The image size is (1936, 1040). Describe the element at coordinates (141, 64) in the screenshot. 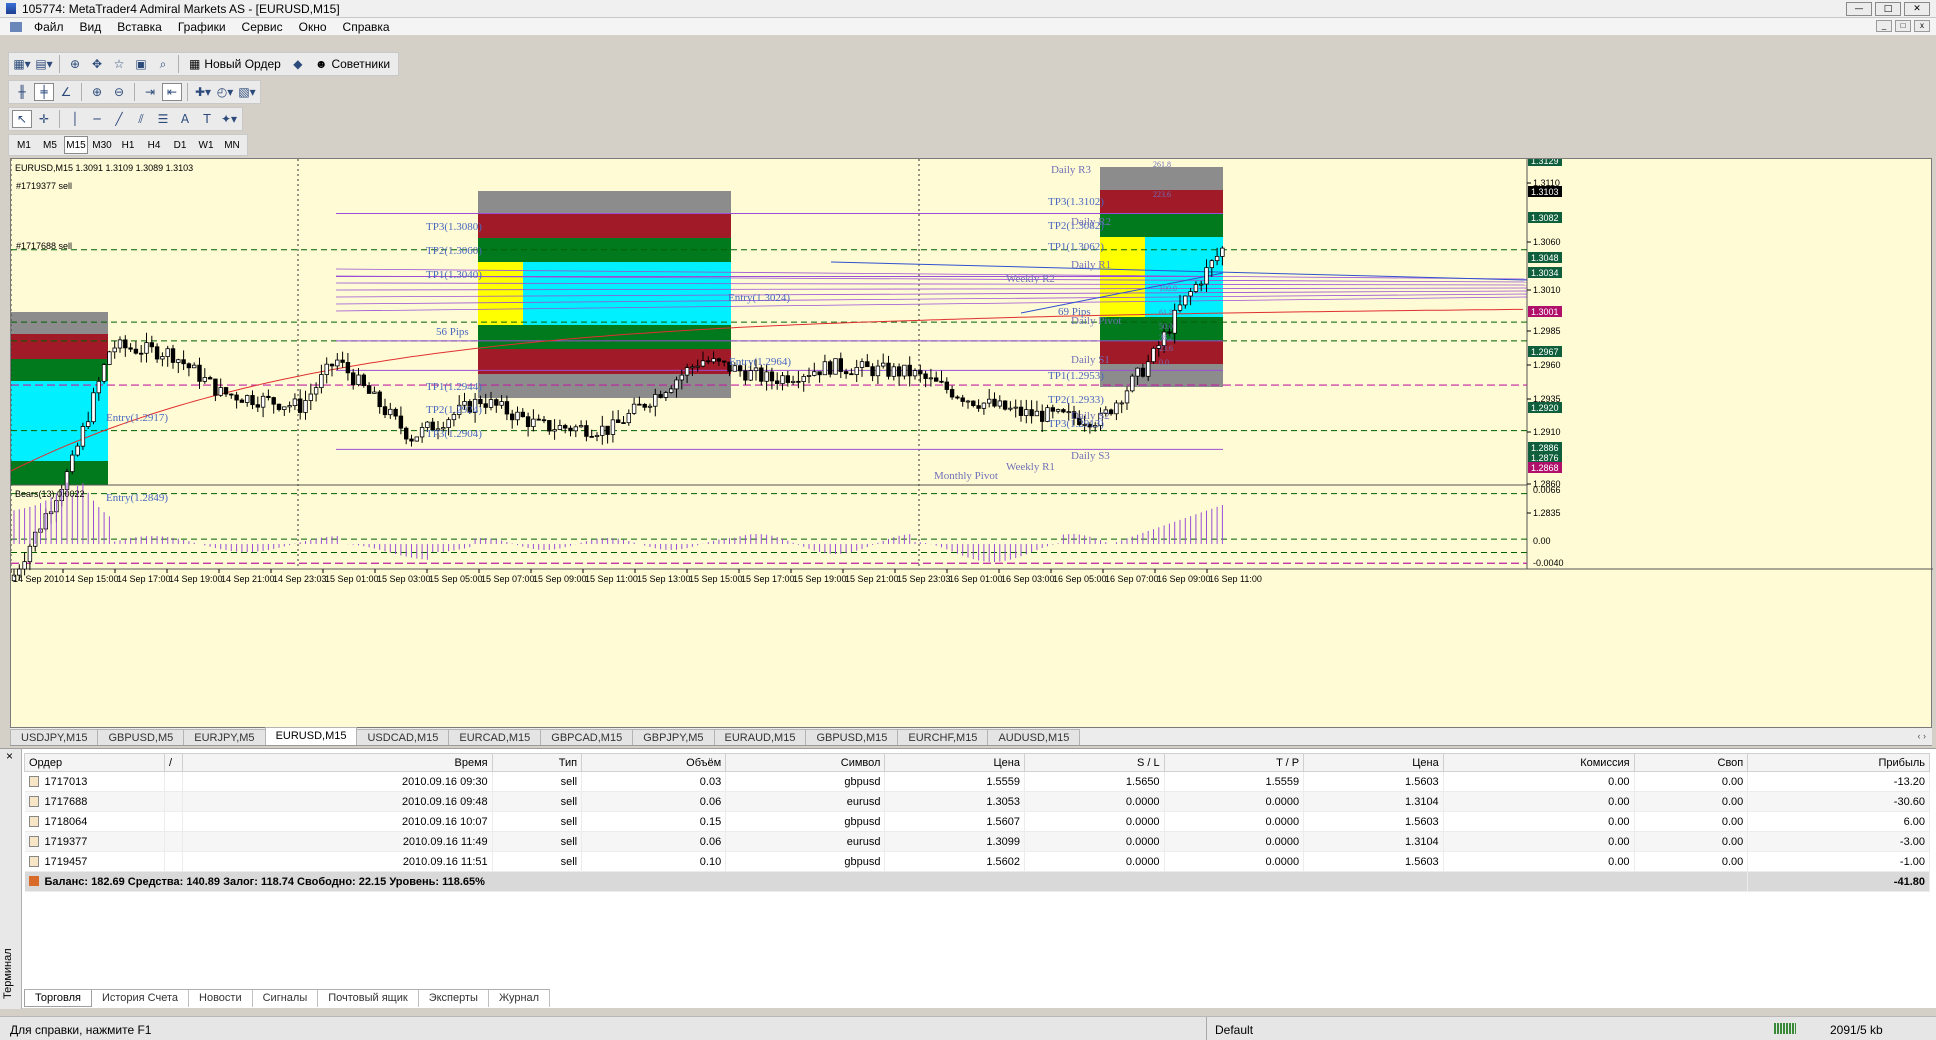

I see `terminal-icon: ▣` at that location.